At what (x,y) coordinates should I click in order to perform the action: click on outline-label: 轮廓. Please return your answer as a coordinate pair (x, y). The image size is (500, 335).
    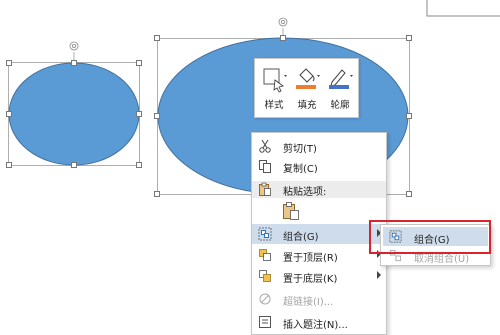
    Looking at the image, I should click on (340, 105).